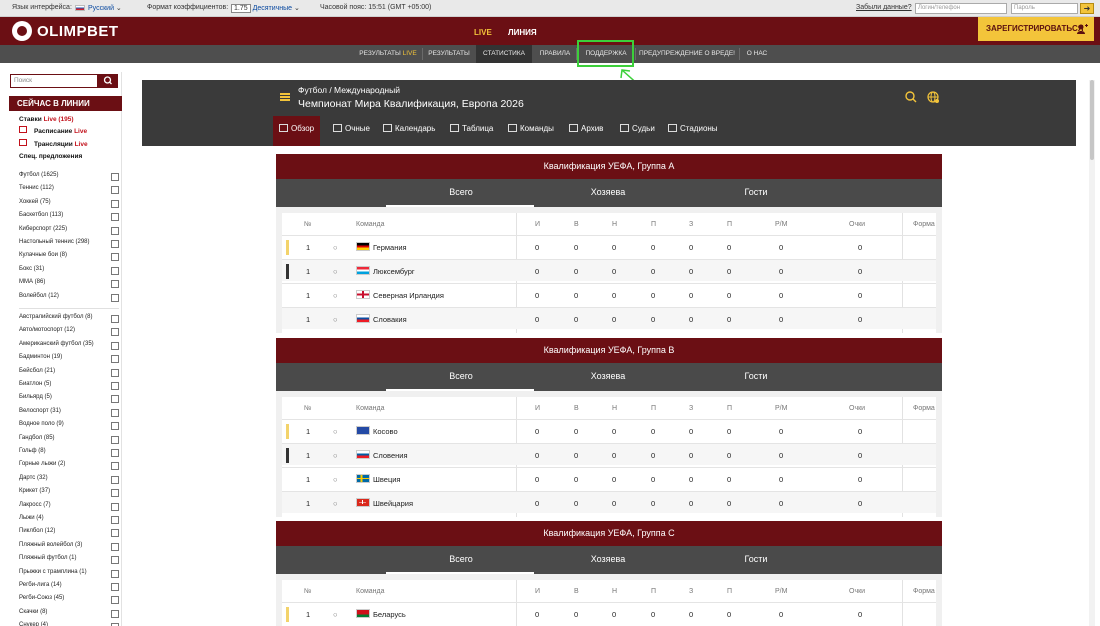 The width and height of the screenshot is (1100, 626). Describe the element at coordinates (555, 54) in the screenshot. I see `nav-rules: ПРАВИЛА` at that location.